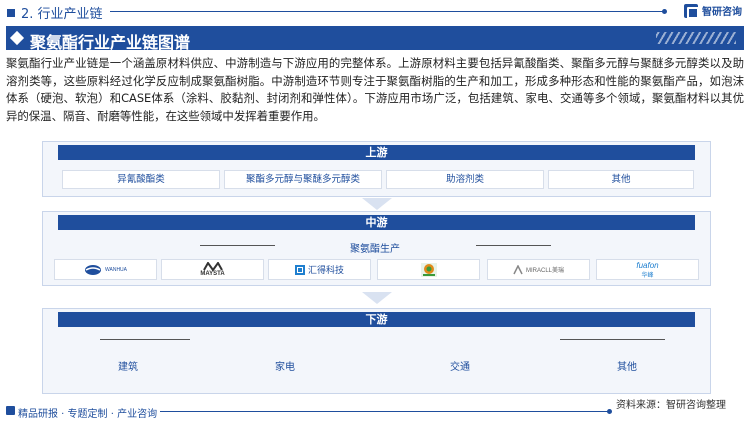 Image resolution: width=750 pixels, height=421 pixels. What do you see at coordinates (285, 367) in the screenshot?
I see `downstream-item: 家电` at bounding box center [285, 367].